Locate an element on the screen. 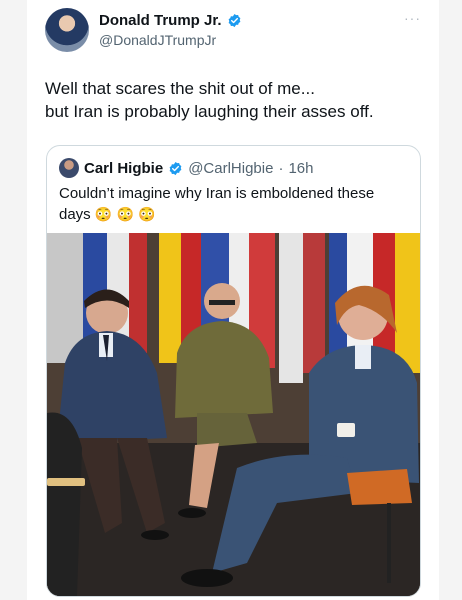 The width and height of the screenshot is (462, 600). author-handle: @DonaldJTrumpJr is located at coordinates (157, 40).